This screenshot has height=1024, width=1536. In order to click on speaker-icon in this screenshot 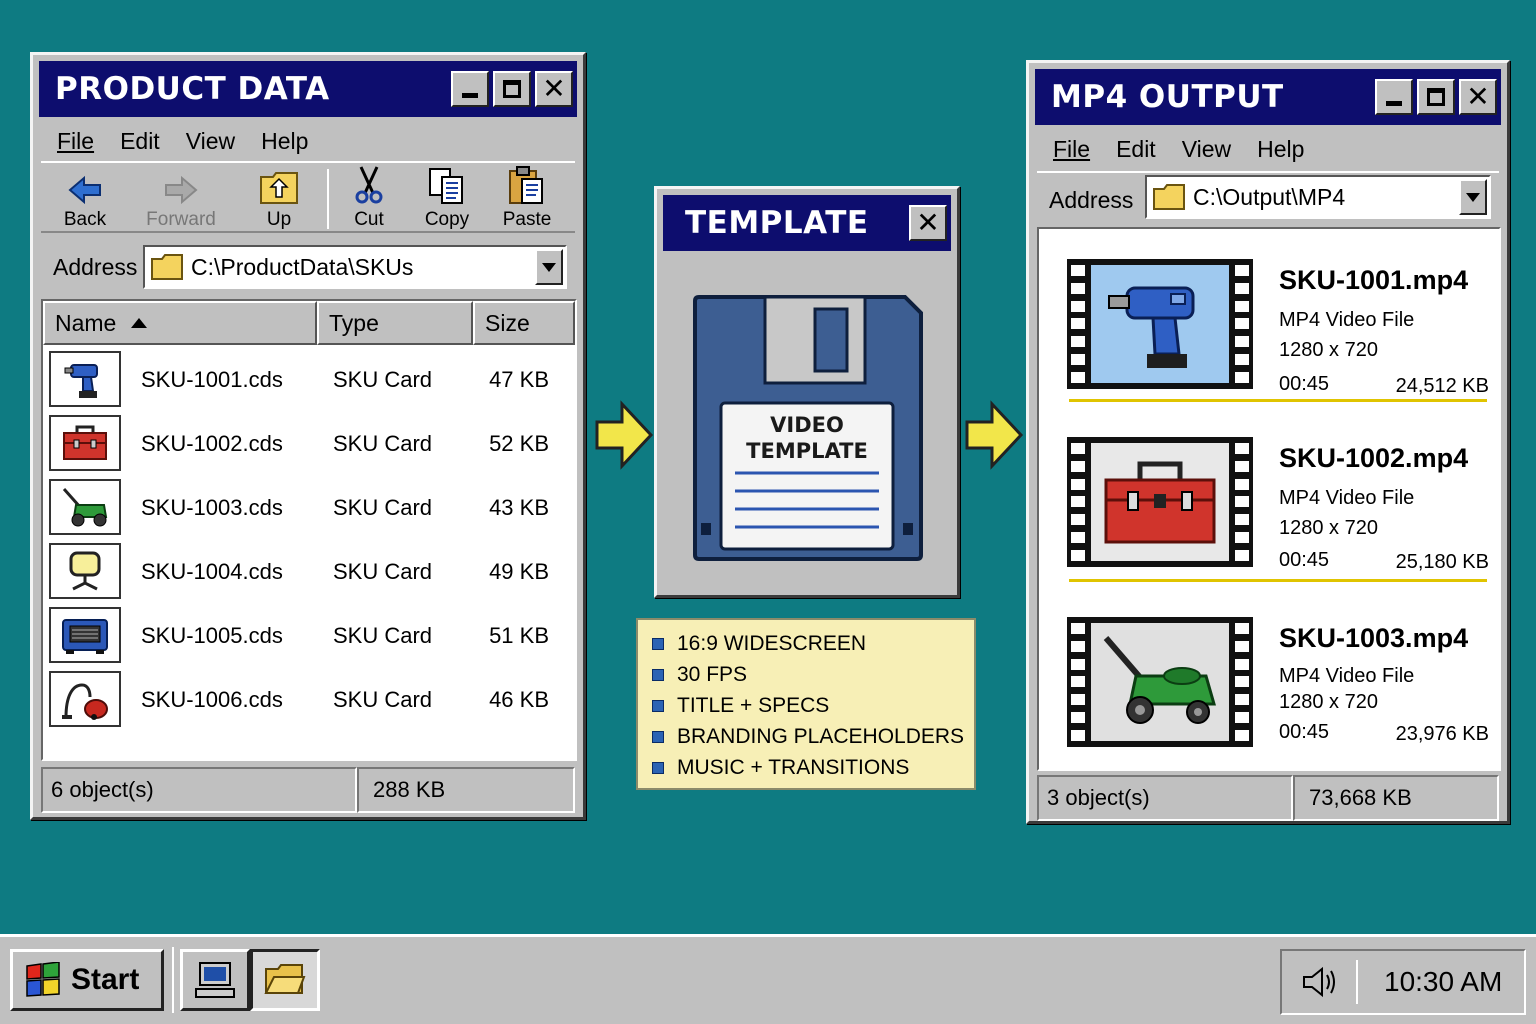, I will do `click(1320, 982)`.